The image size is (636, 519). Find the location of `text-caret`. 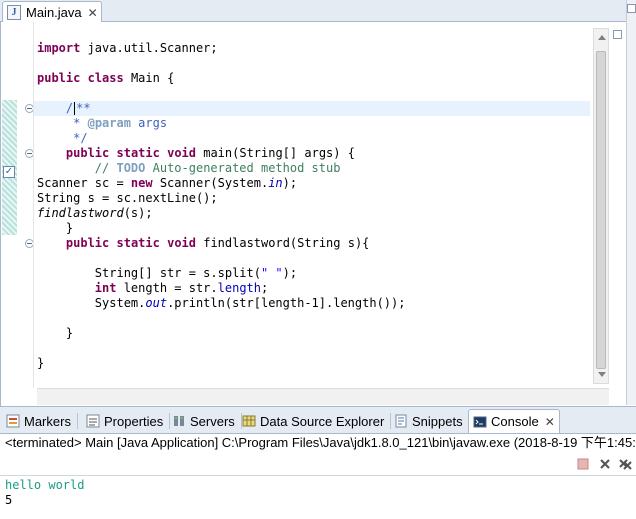

text-caret is located at coordinates (75, 108).